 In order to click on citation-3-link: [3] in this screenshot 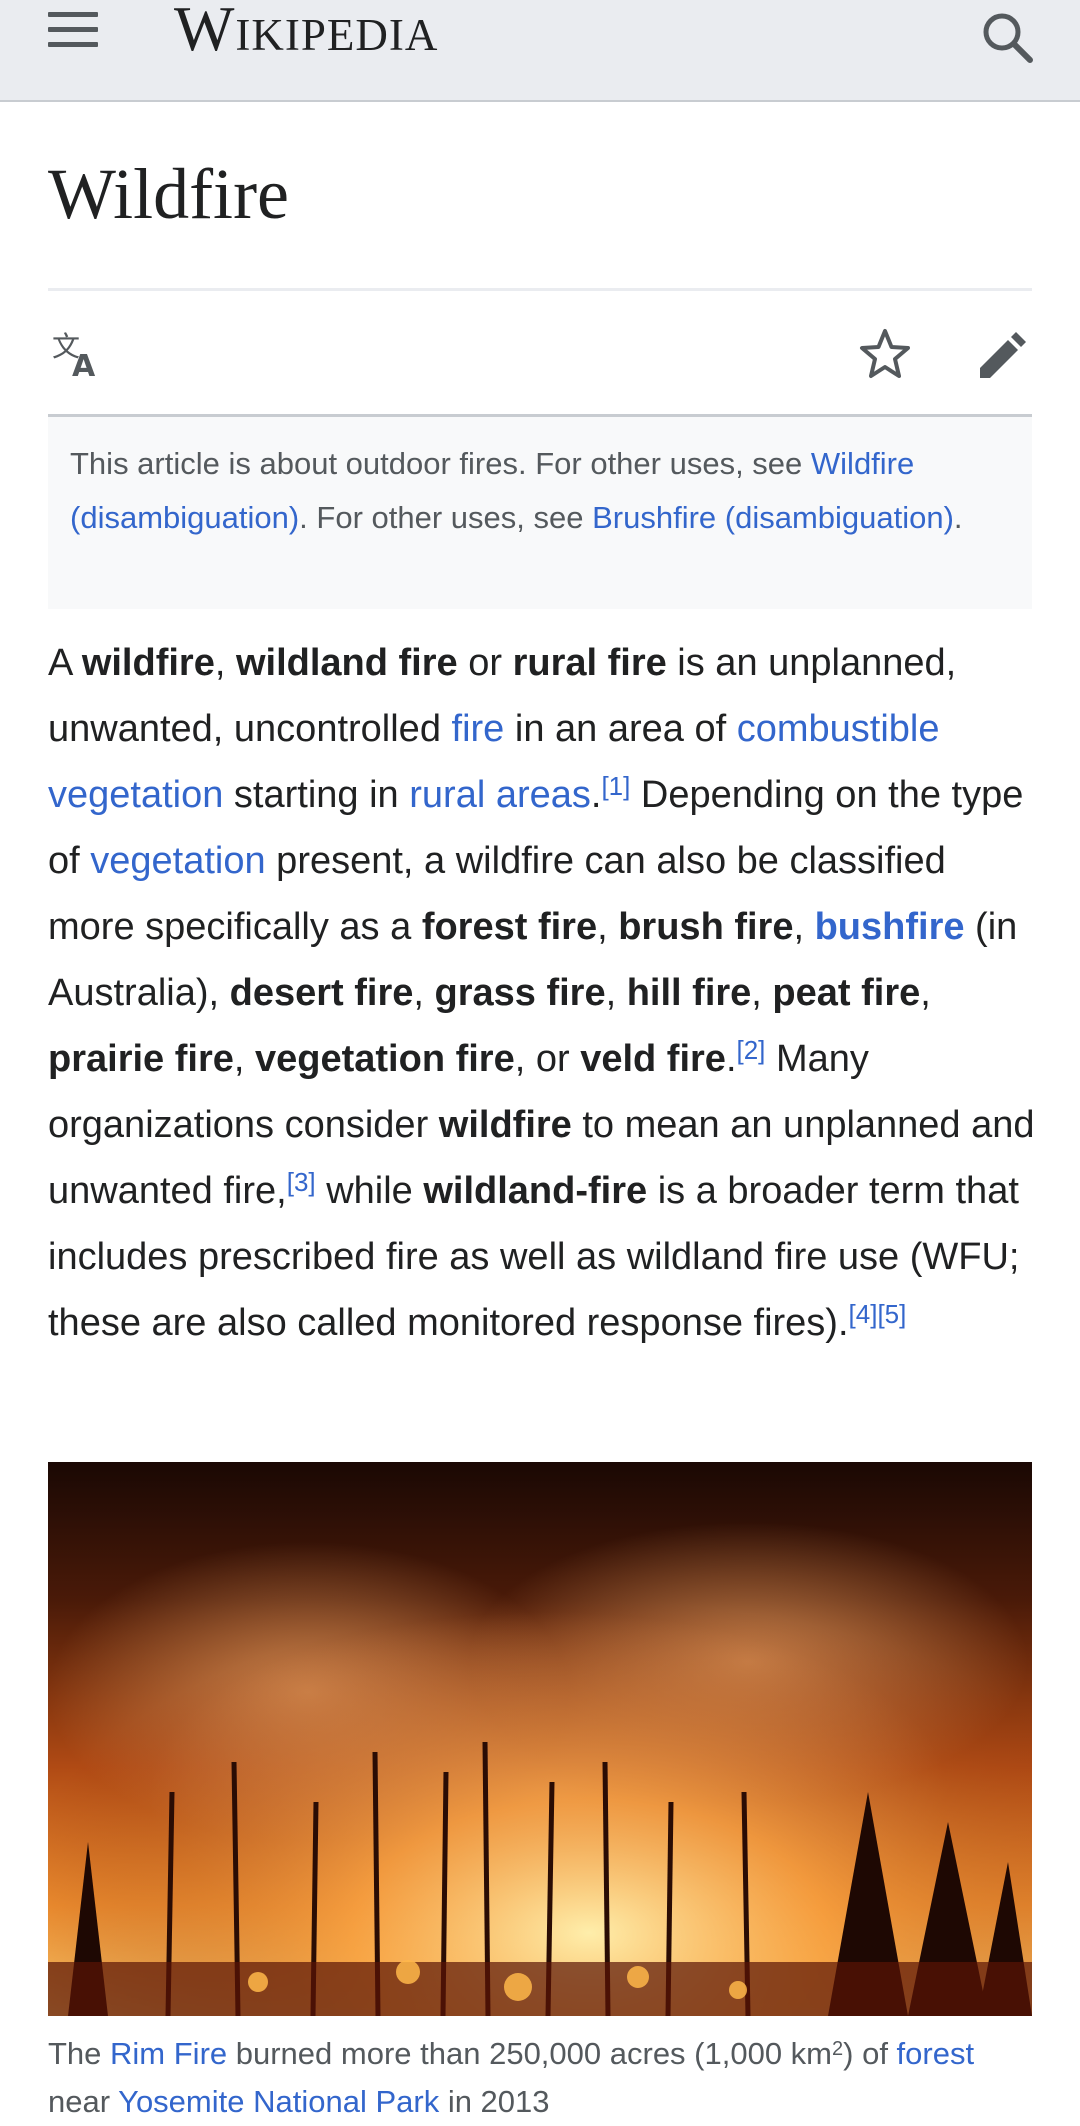, I will do `click(301, 1182)`.